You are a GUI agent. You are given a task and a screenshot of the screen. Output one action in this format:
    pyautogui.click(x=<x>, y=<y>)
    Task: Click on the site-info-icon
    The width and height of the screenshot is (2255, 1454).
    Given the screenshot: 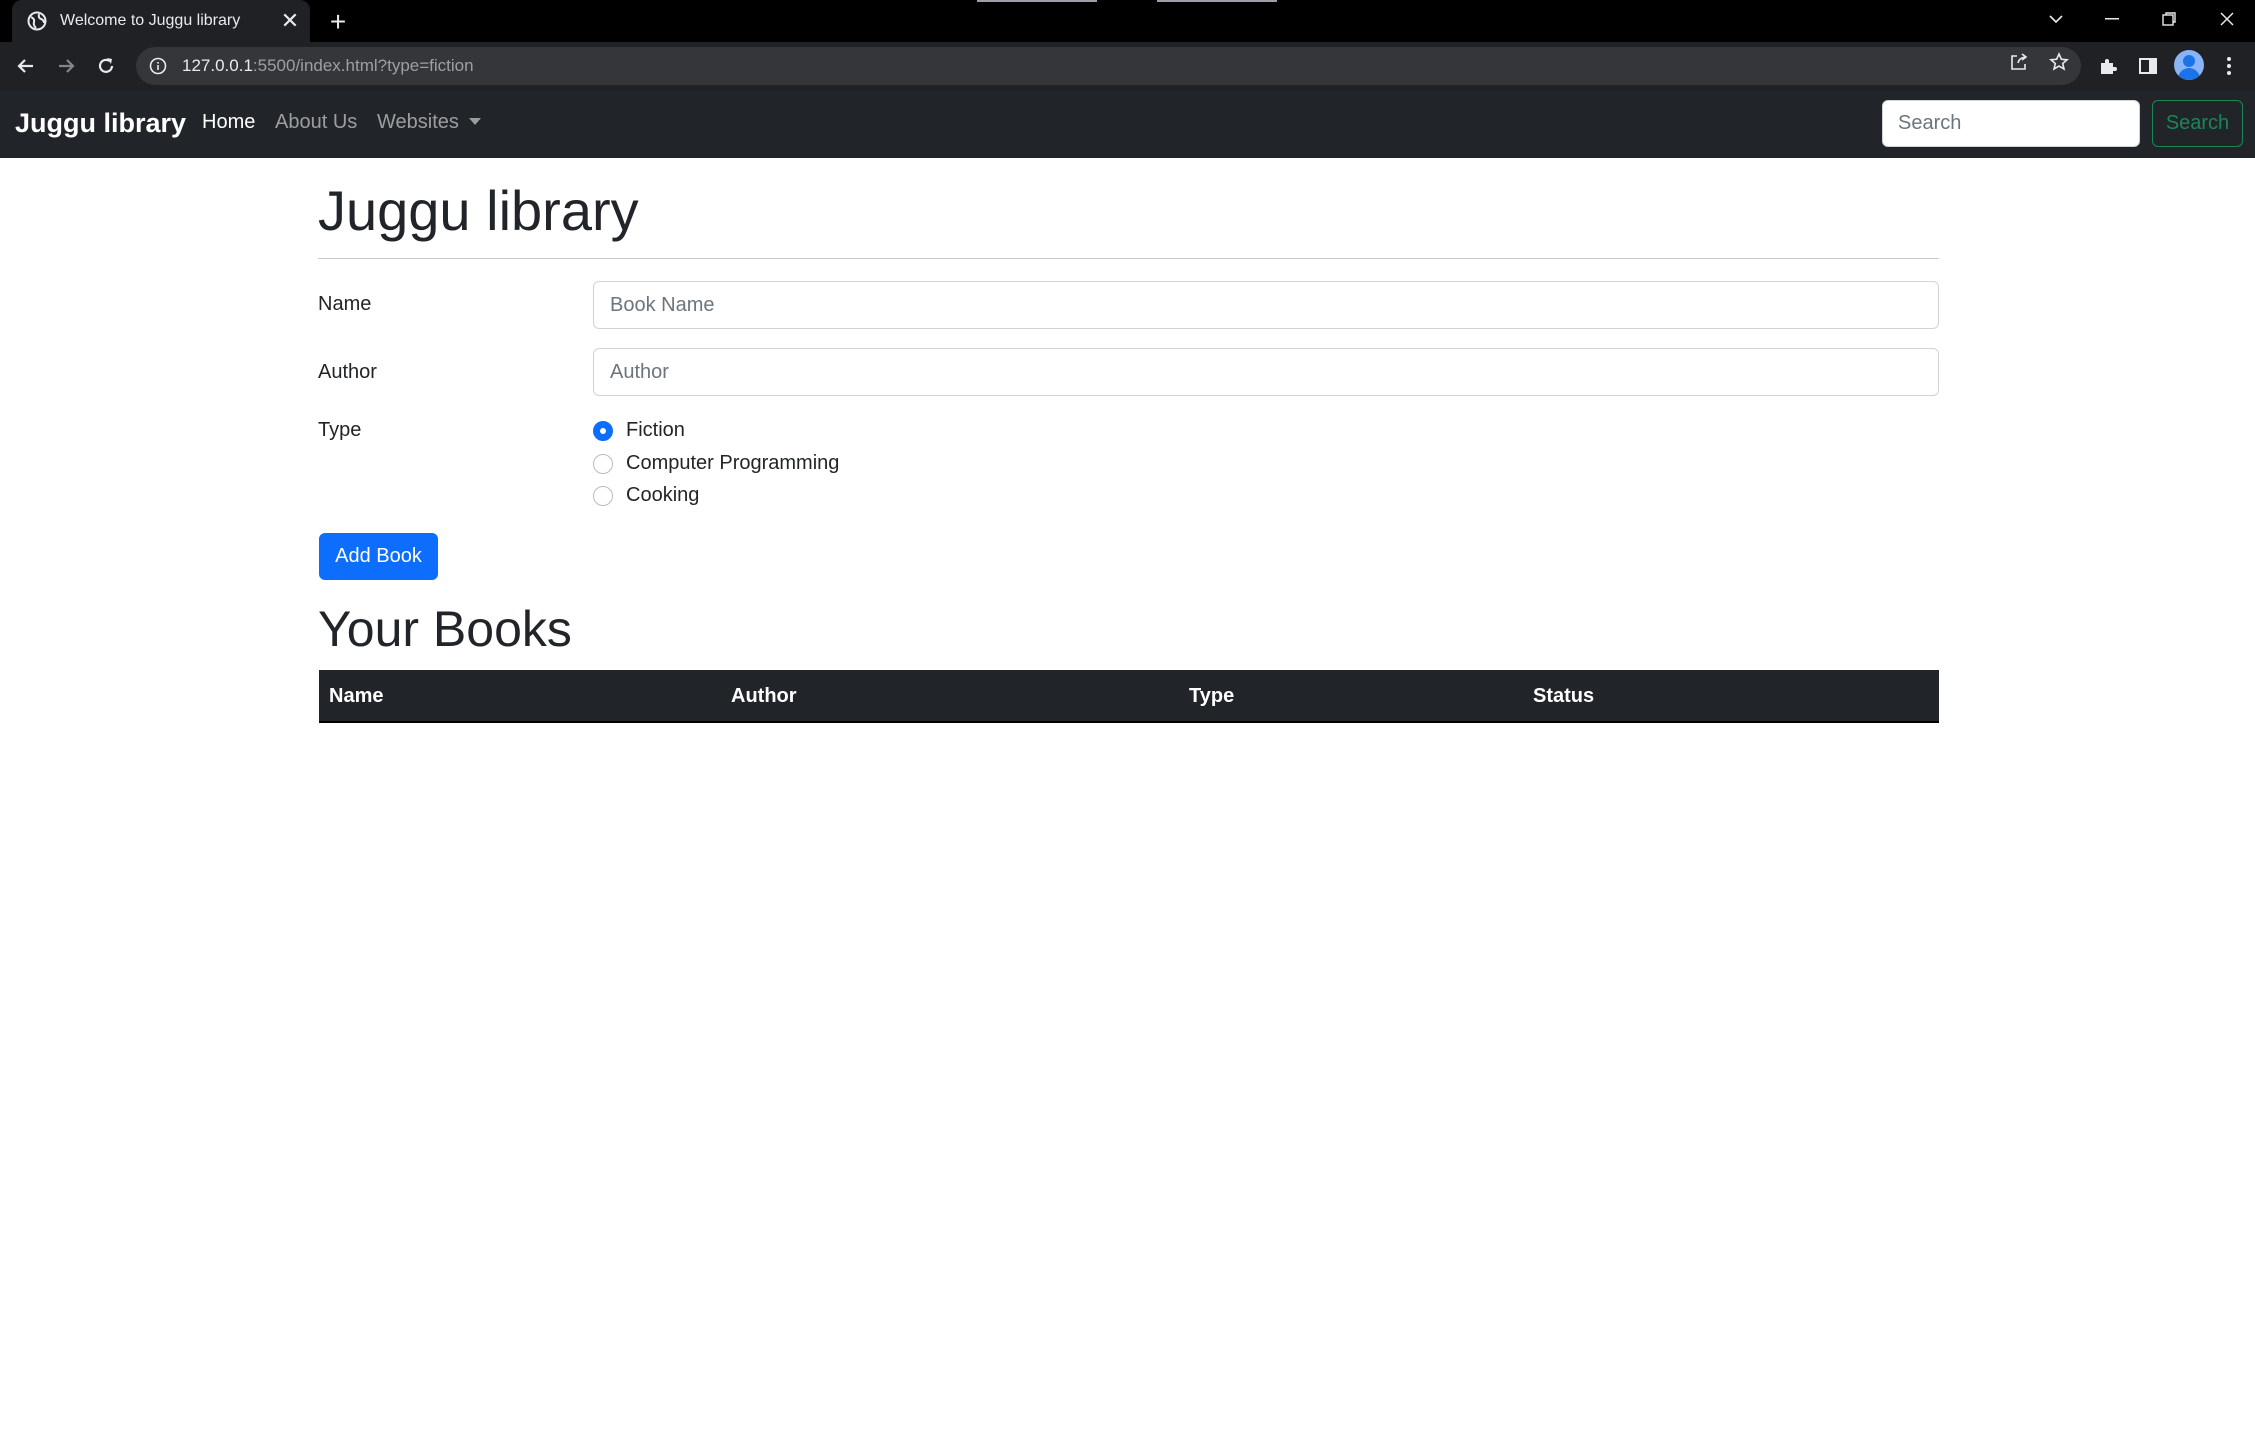 What is the action you would take?
    pyautogui.click(x=158, y=66)
    